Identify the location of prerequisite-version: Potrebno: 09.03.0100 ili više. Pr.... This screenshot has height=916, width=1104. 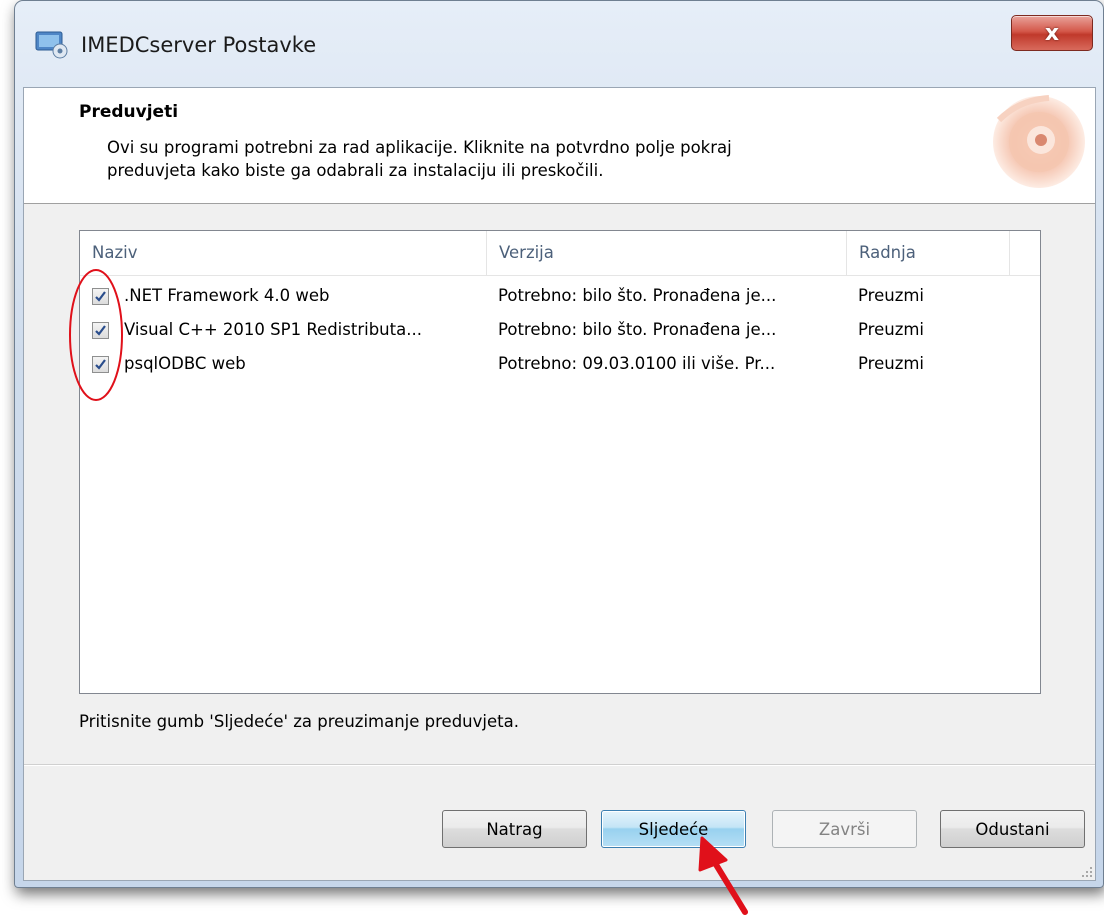
(637, 363).